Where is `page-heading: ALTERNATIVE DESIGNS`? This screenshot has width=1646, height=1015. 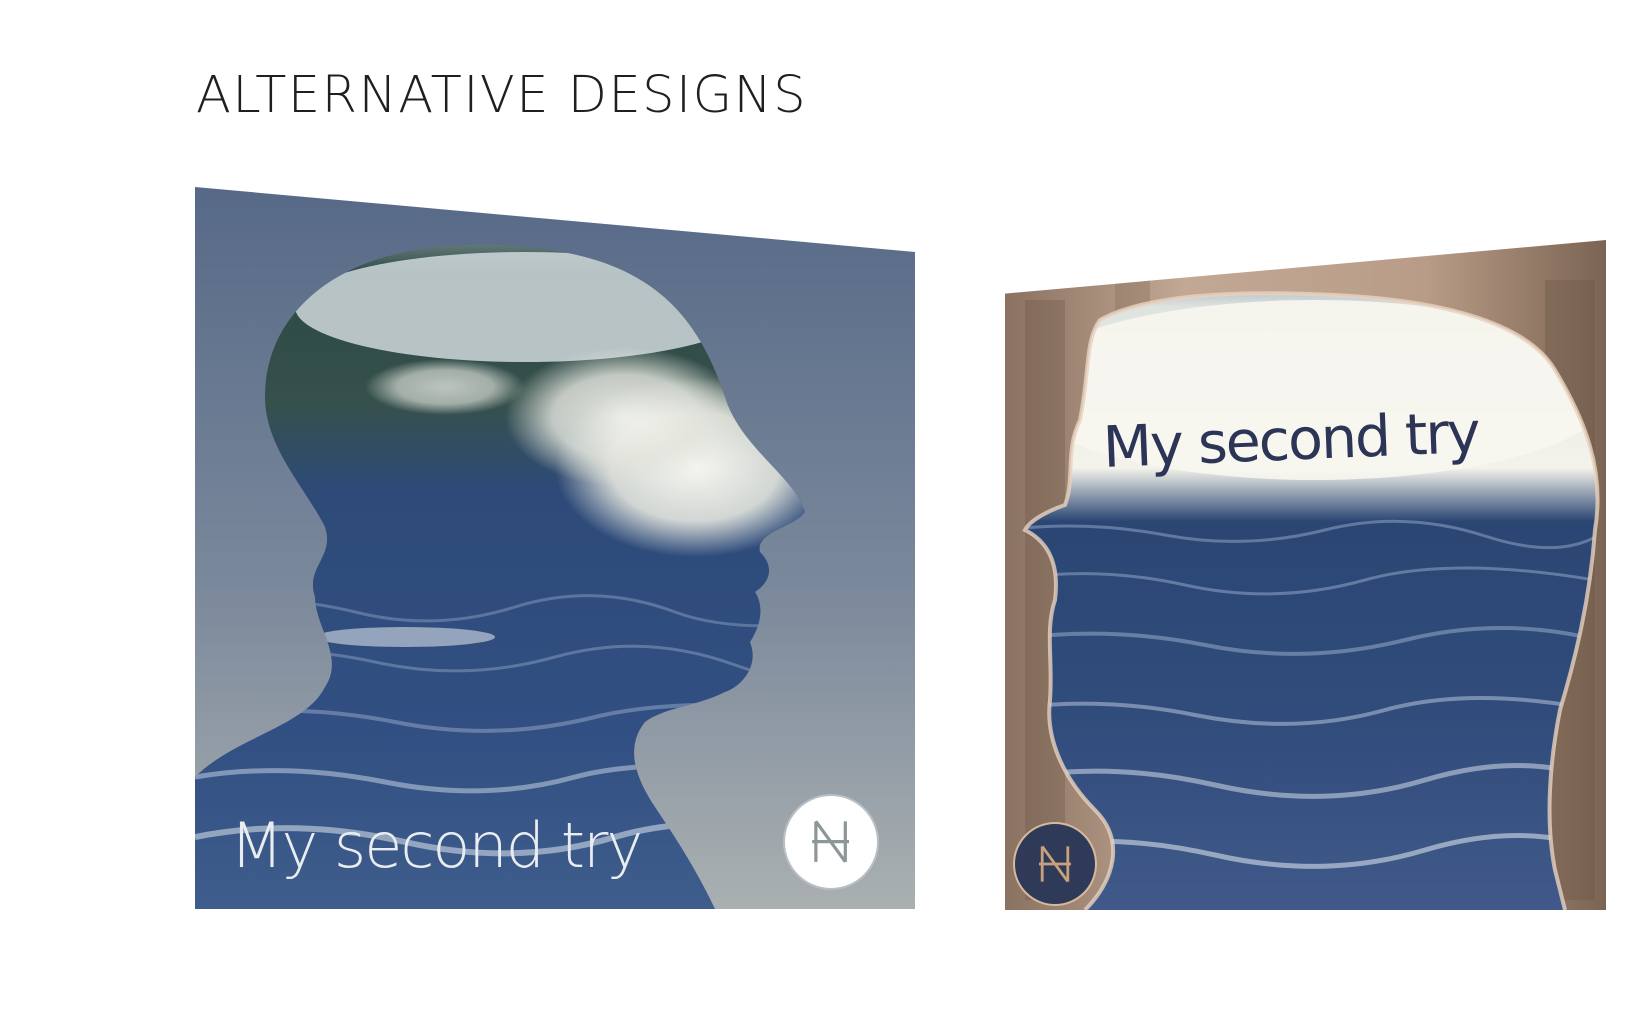 page-heading: ALTERNATIVE DESIGNS is located at coordinates (502, 95).